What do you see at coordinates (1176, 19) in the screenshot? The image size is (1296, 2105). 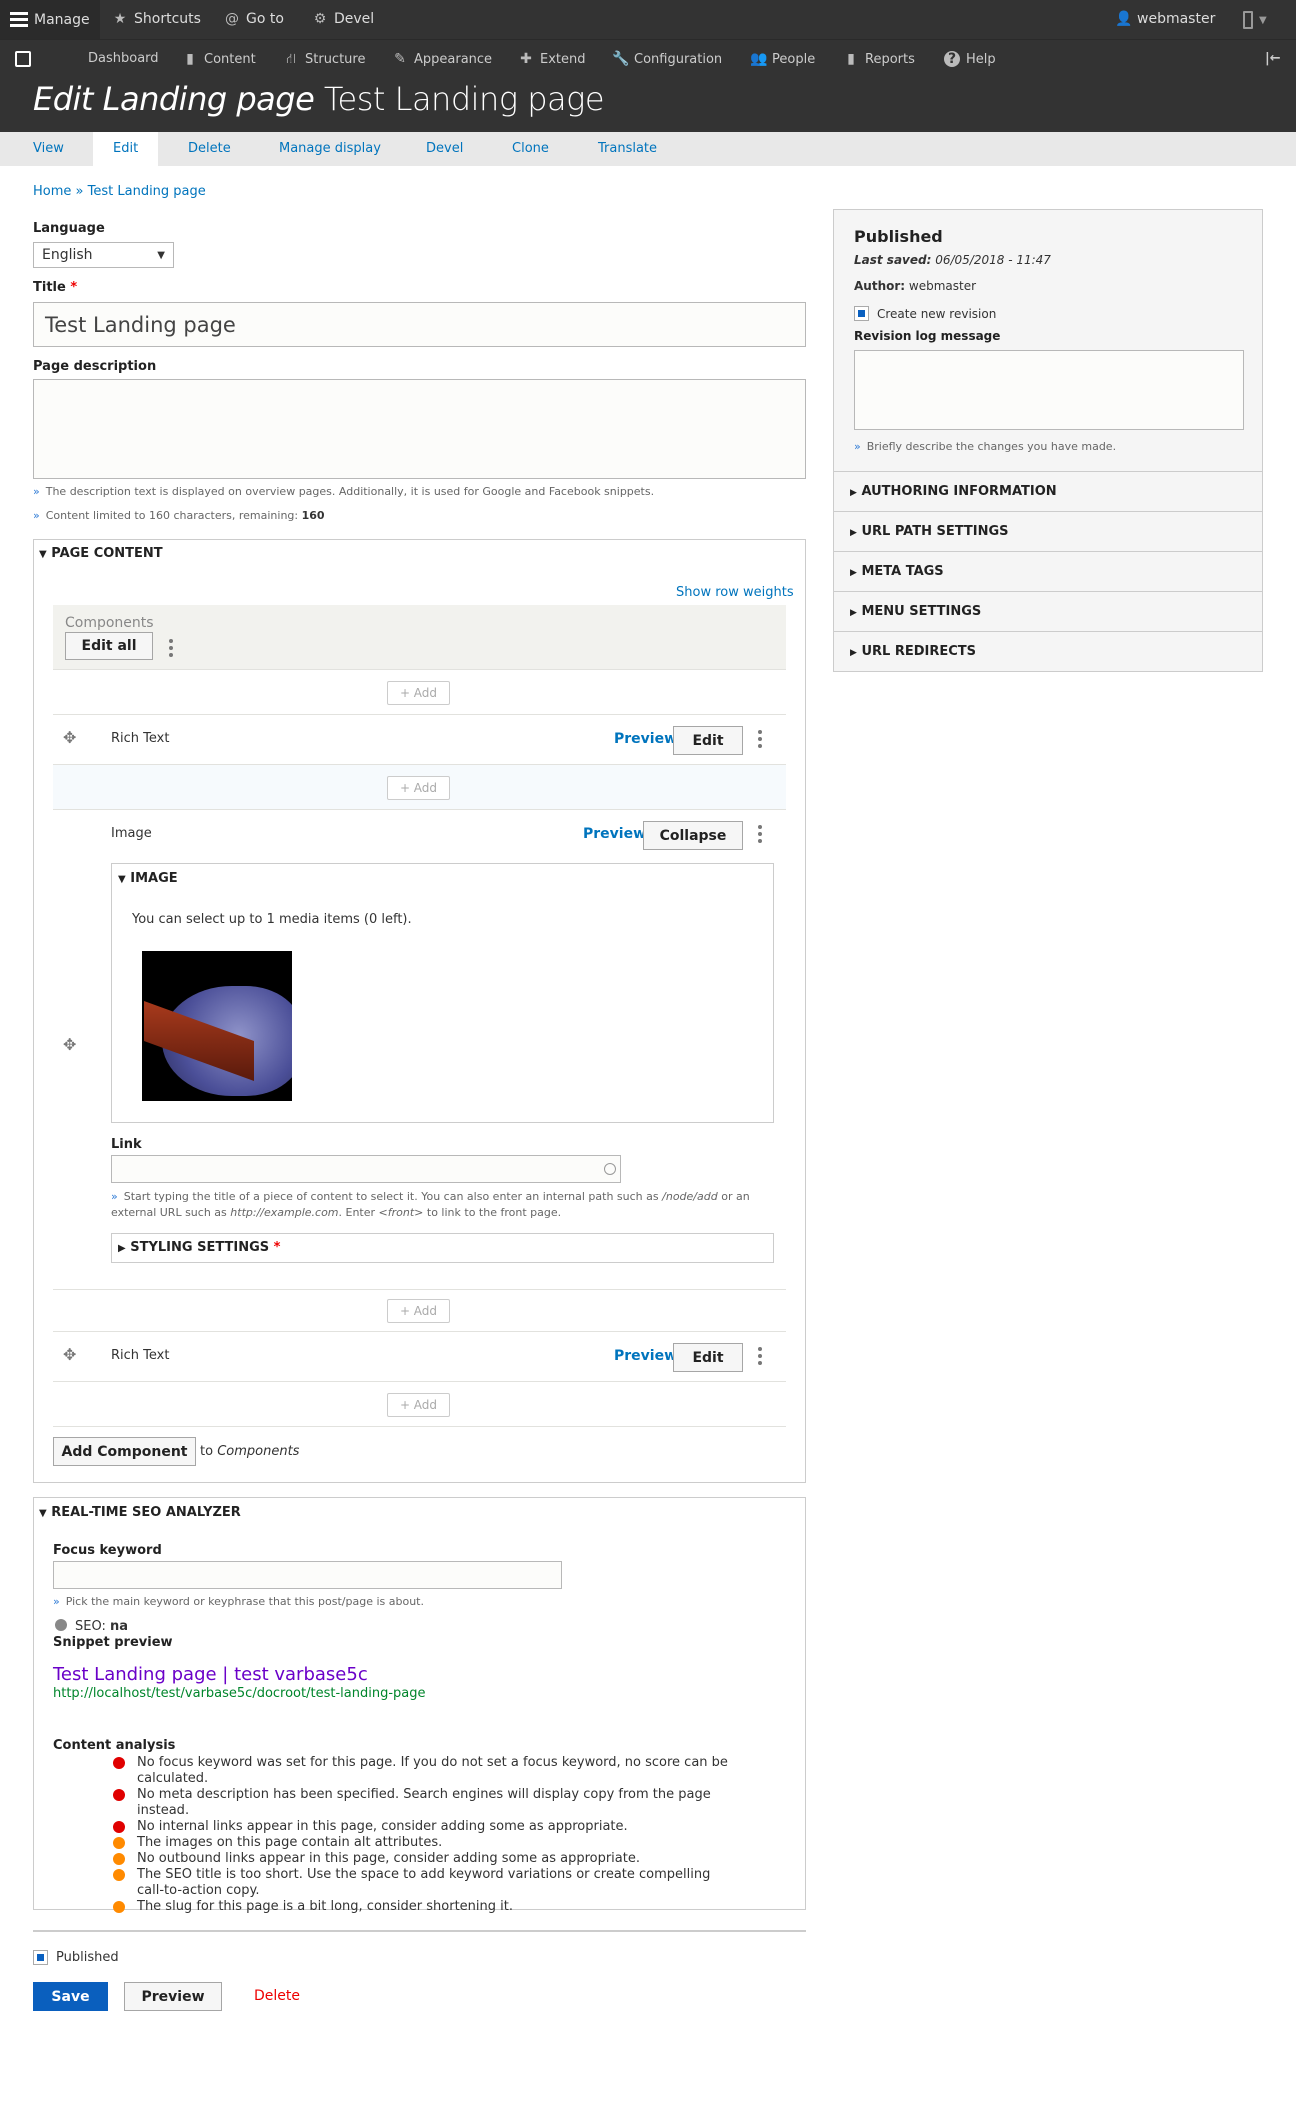 I see `user-label: webmaster` at bounding box center [1176, 19].